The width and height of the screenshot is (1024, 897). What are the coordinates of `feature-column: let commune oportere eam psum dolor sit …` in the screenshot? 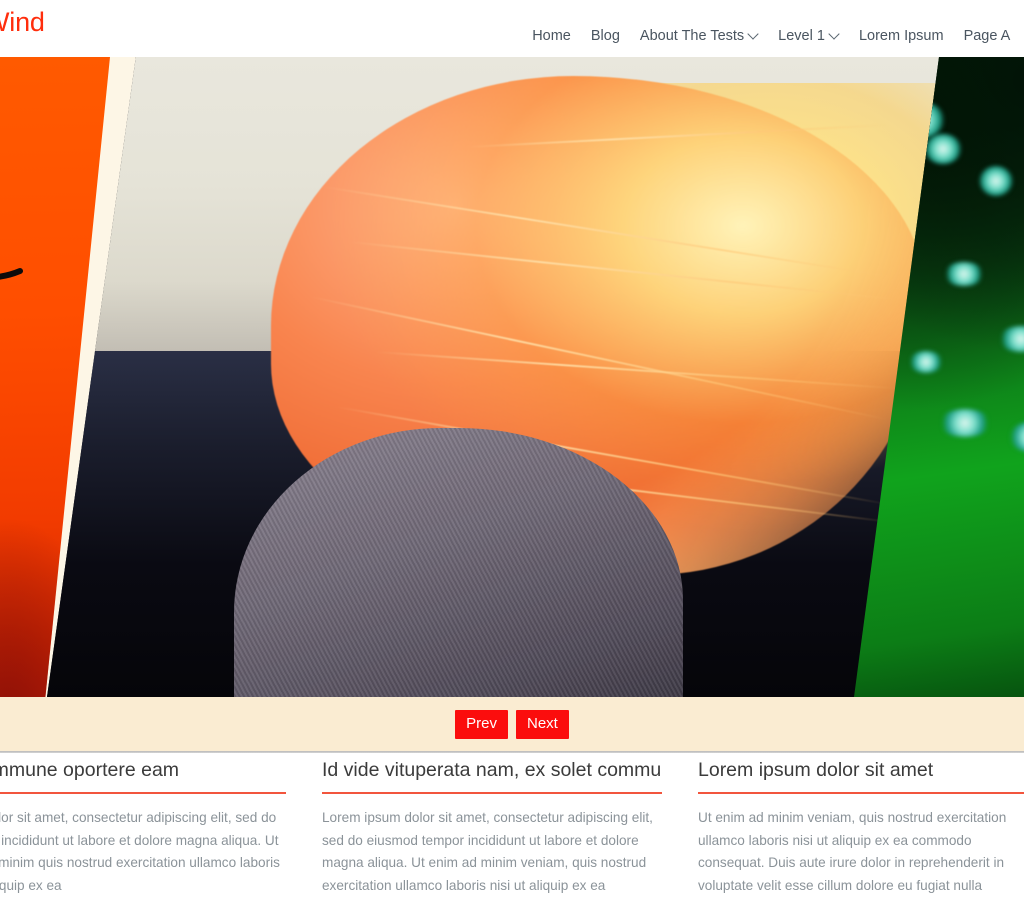 It's located at (143, 827).